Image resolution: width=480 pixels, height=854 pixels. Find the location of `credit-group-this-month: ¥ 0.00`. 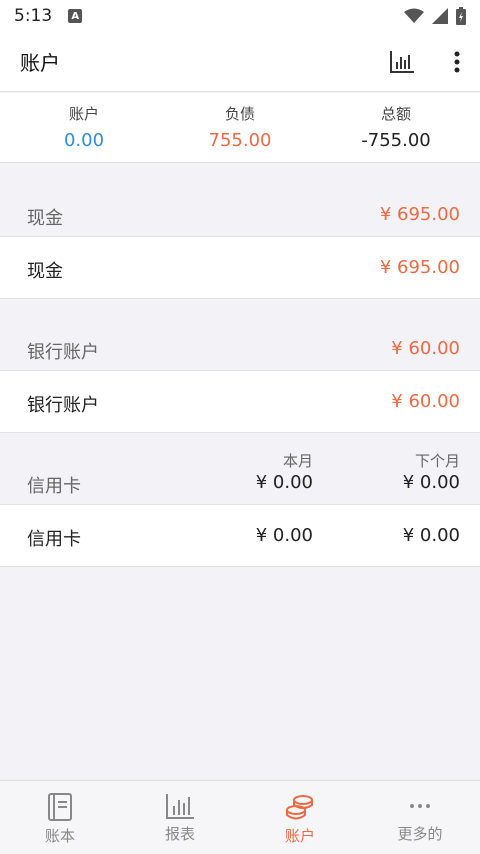

credit-group-this-month: ¥ 0.00 is located at coordinates (284, 482).